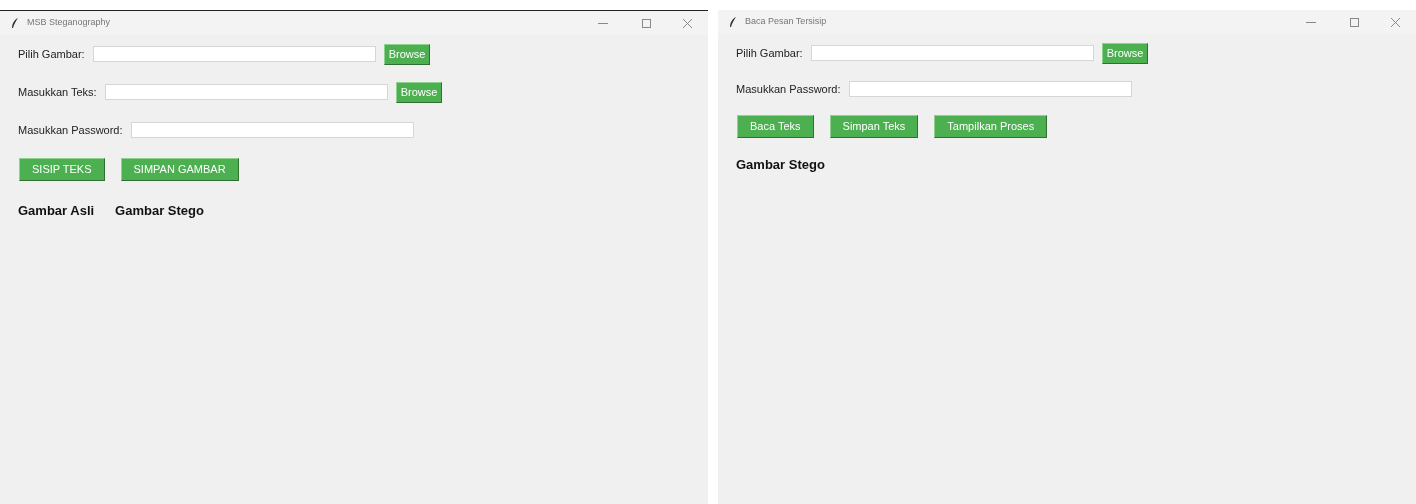  Describe the element at coordinates (57, 92) in the screenshot. I see `field-label: Masukkan Teks:` at that location.